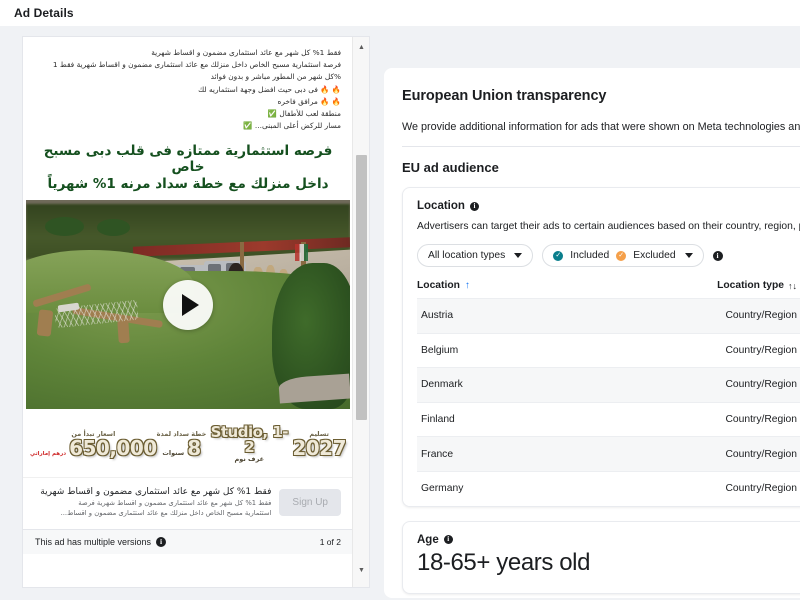  I want to click on sign-up-button: Sign Up, so click(310, 502).